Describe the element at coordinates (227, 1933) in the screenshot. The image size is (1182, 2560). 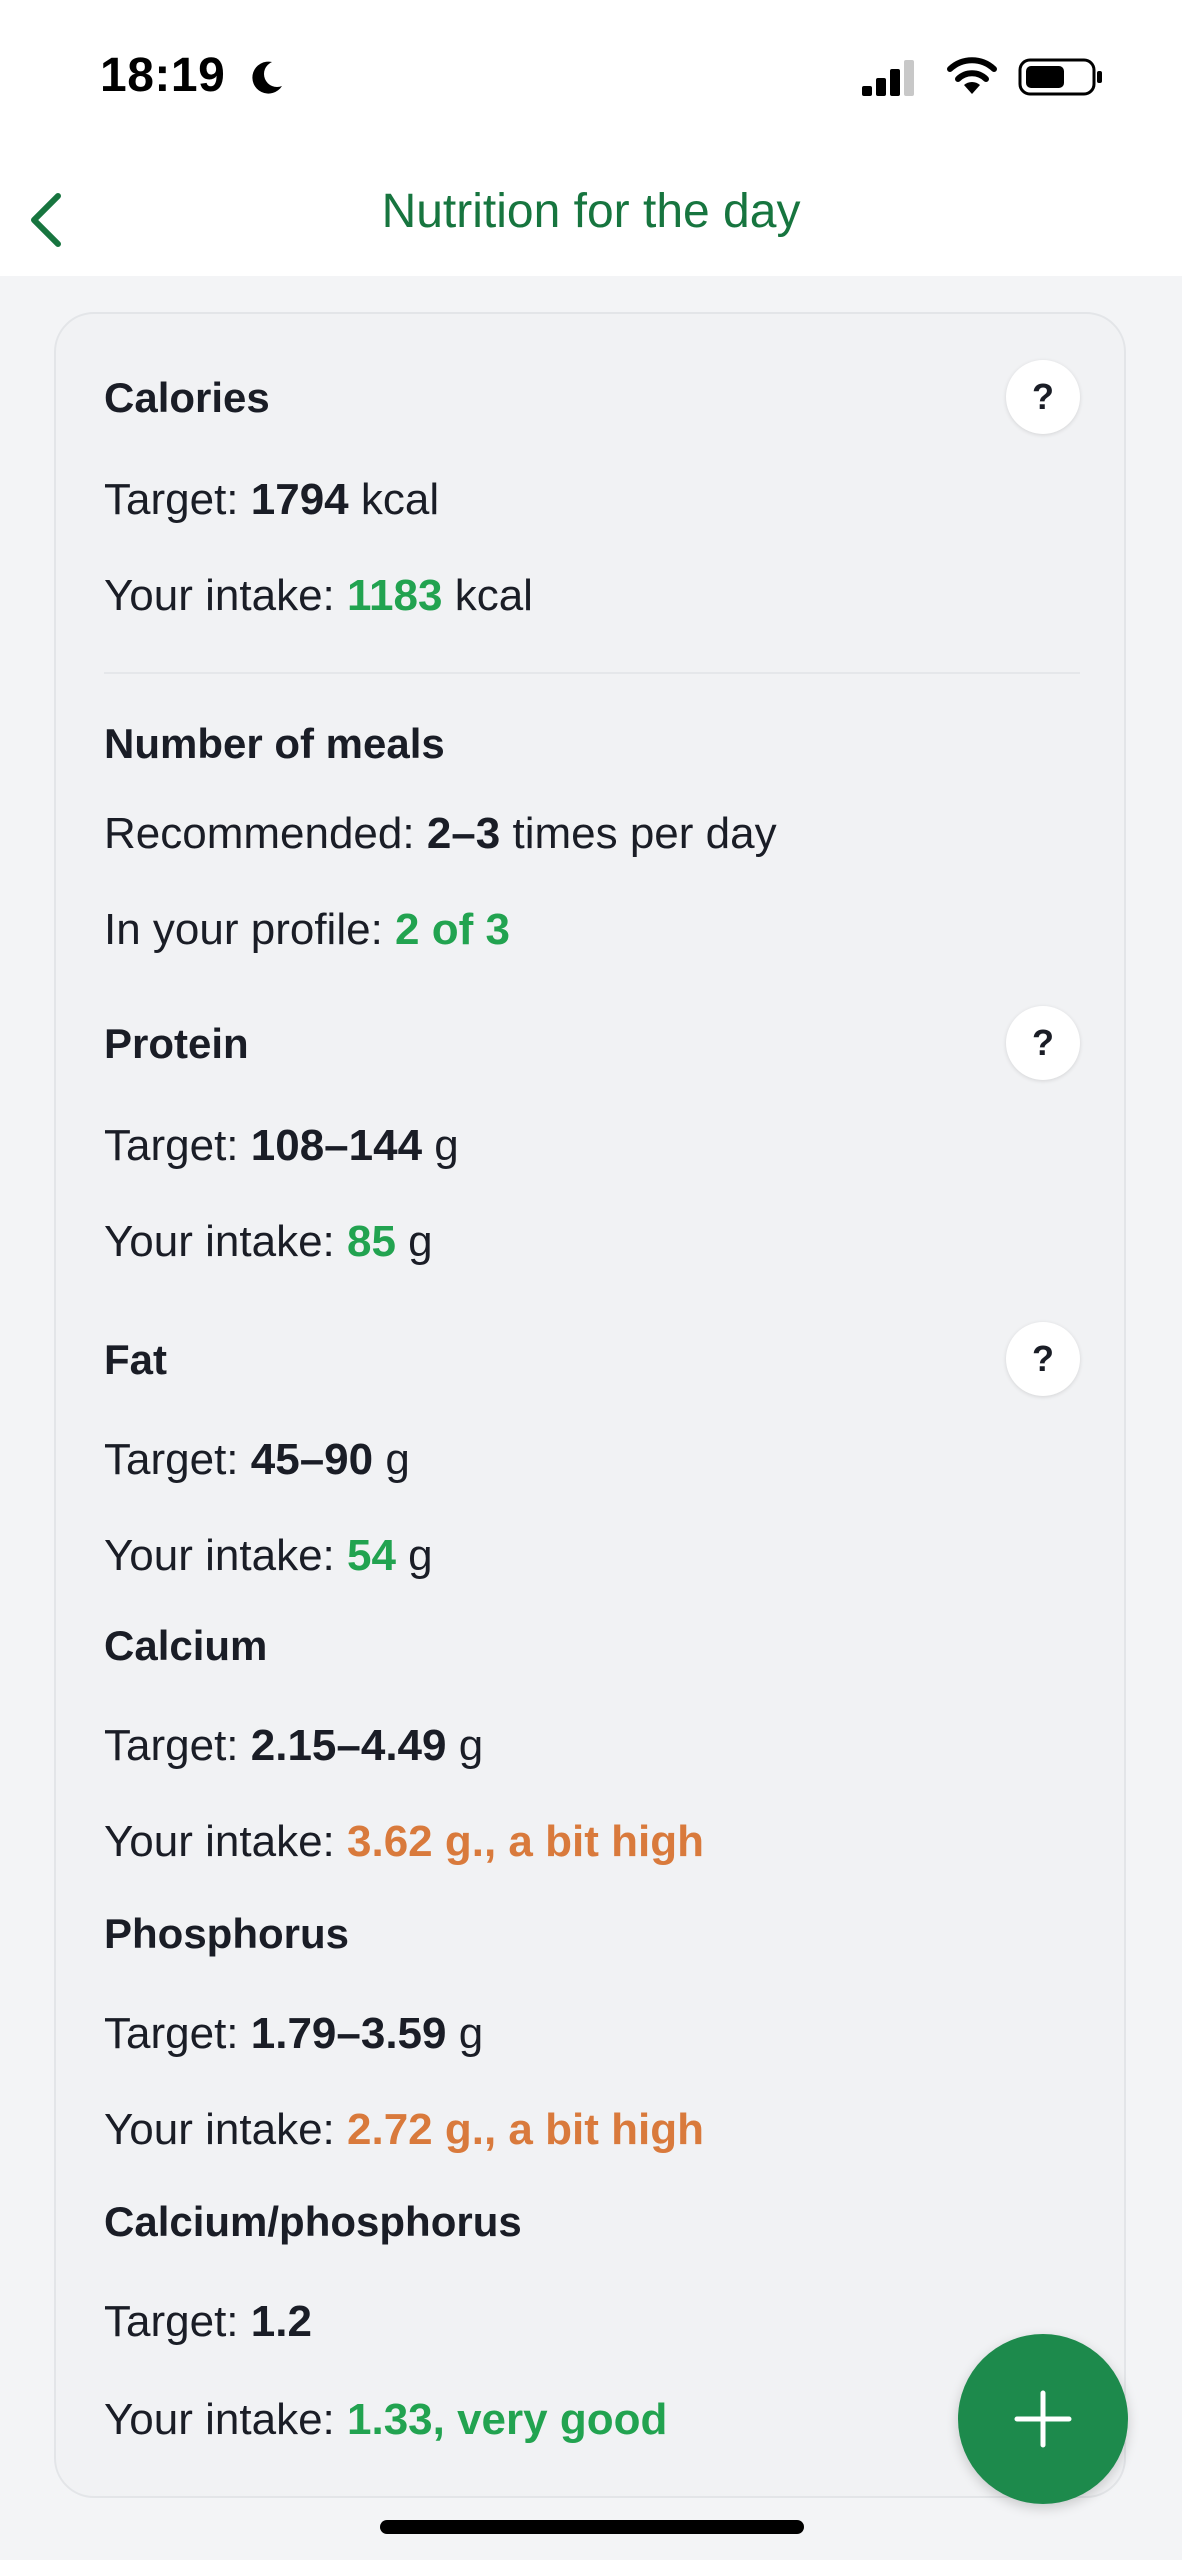
I see `phosphorus-title: Phosphorus` at that location.